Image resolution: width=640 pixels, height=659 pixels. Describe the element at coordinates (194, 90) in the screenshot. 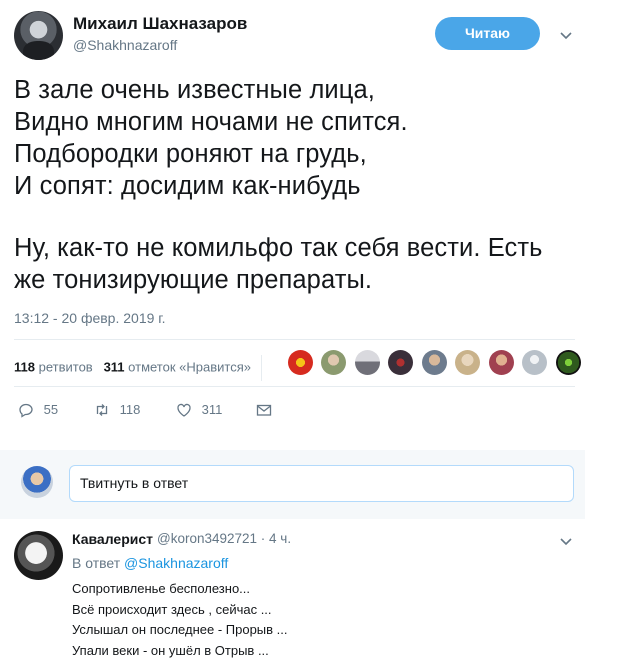

I see `tweet-line: В зале очень известные лица,` at that location.